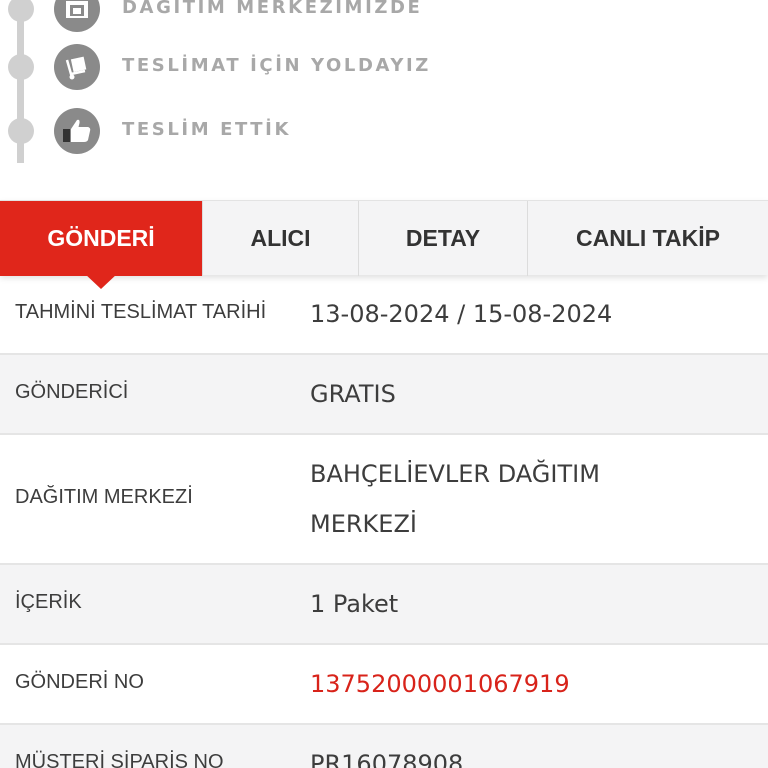 This screenshot has width=768, height=768. What do you see at coordinates (104, 497) in the screenshot?
I see `detail-label: DAĞITIM MERKEZİ` at bounding box center [104, 497].